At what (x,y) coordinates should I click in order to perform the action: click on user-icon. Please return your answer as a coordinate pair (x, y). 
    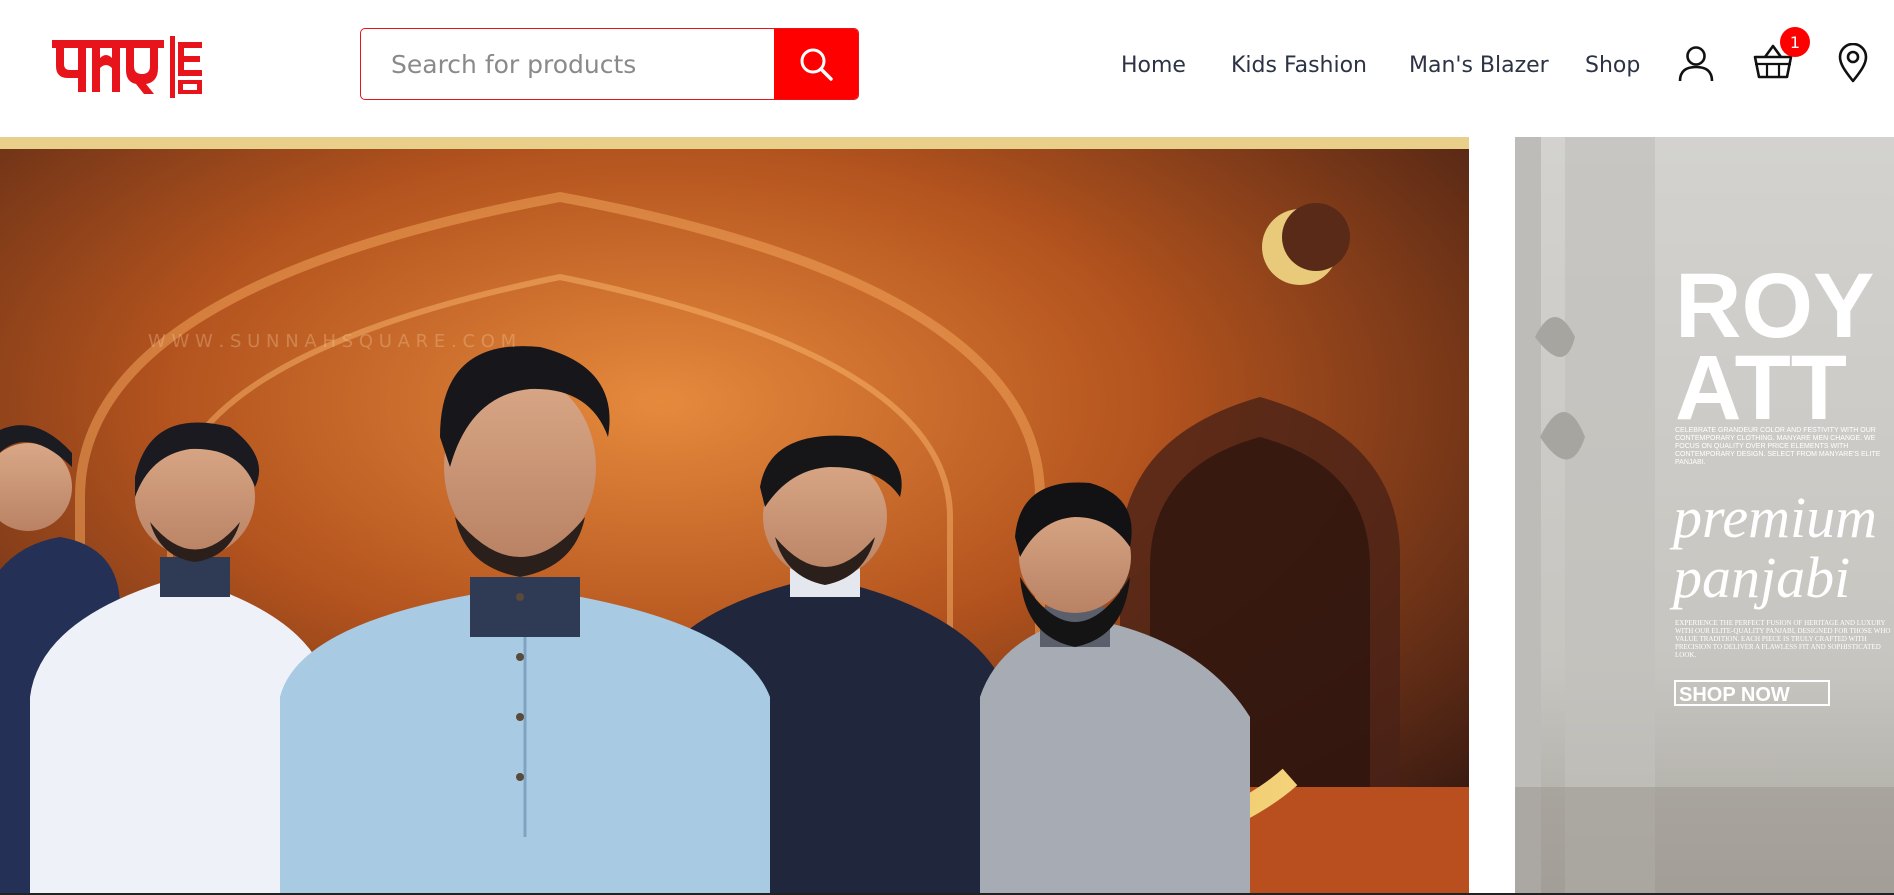
    Looking at the image, I should click on (1696, 64).